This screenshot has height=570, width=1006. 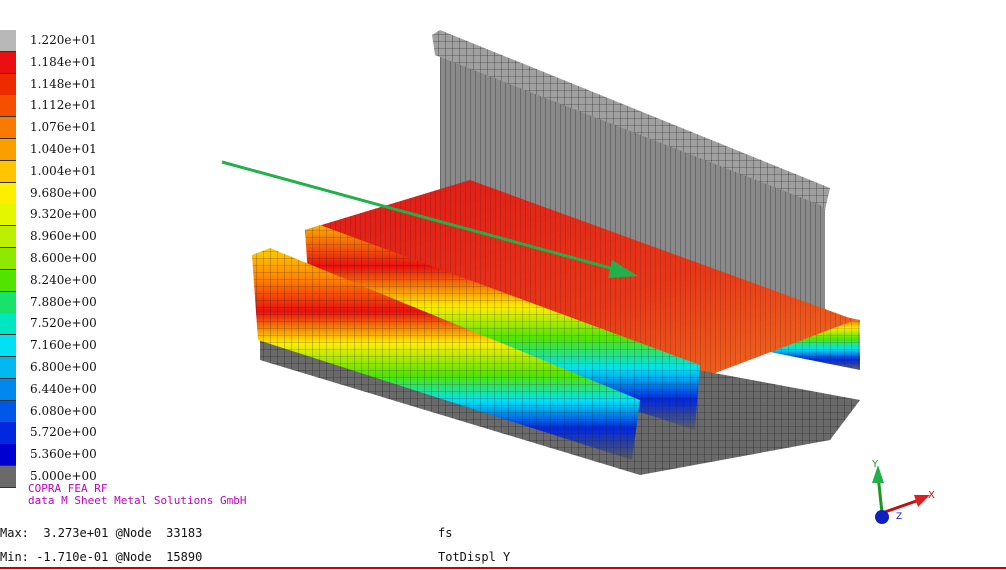 I want to click on legend-label: 7.880e+00, so click(x=63, y=301).